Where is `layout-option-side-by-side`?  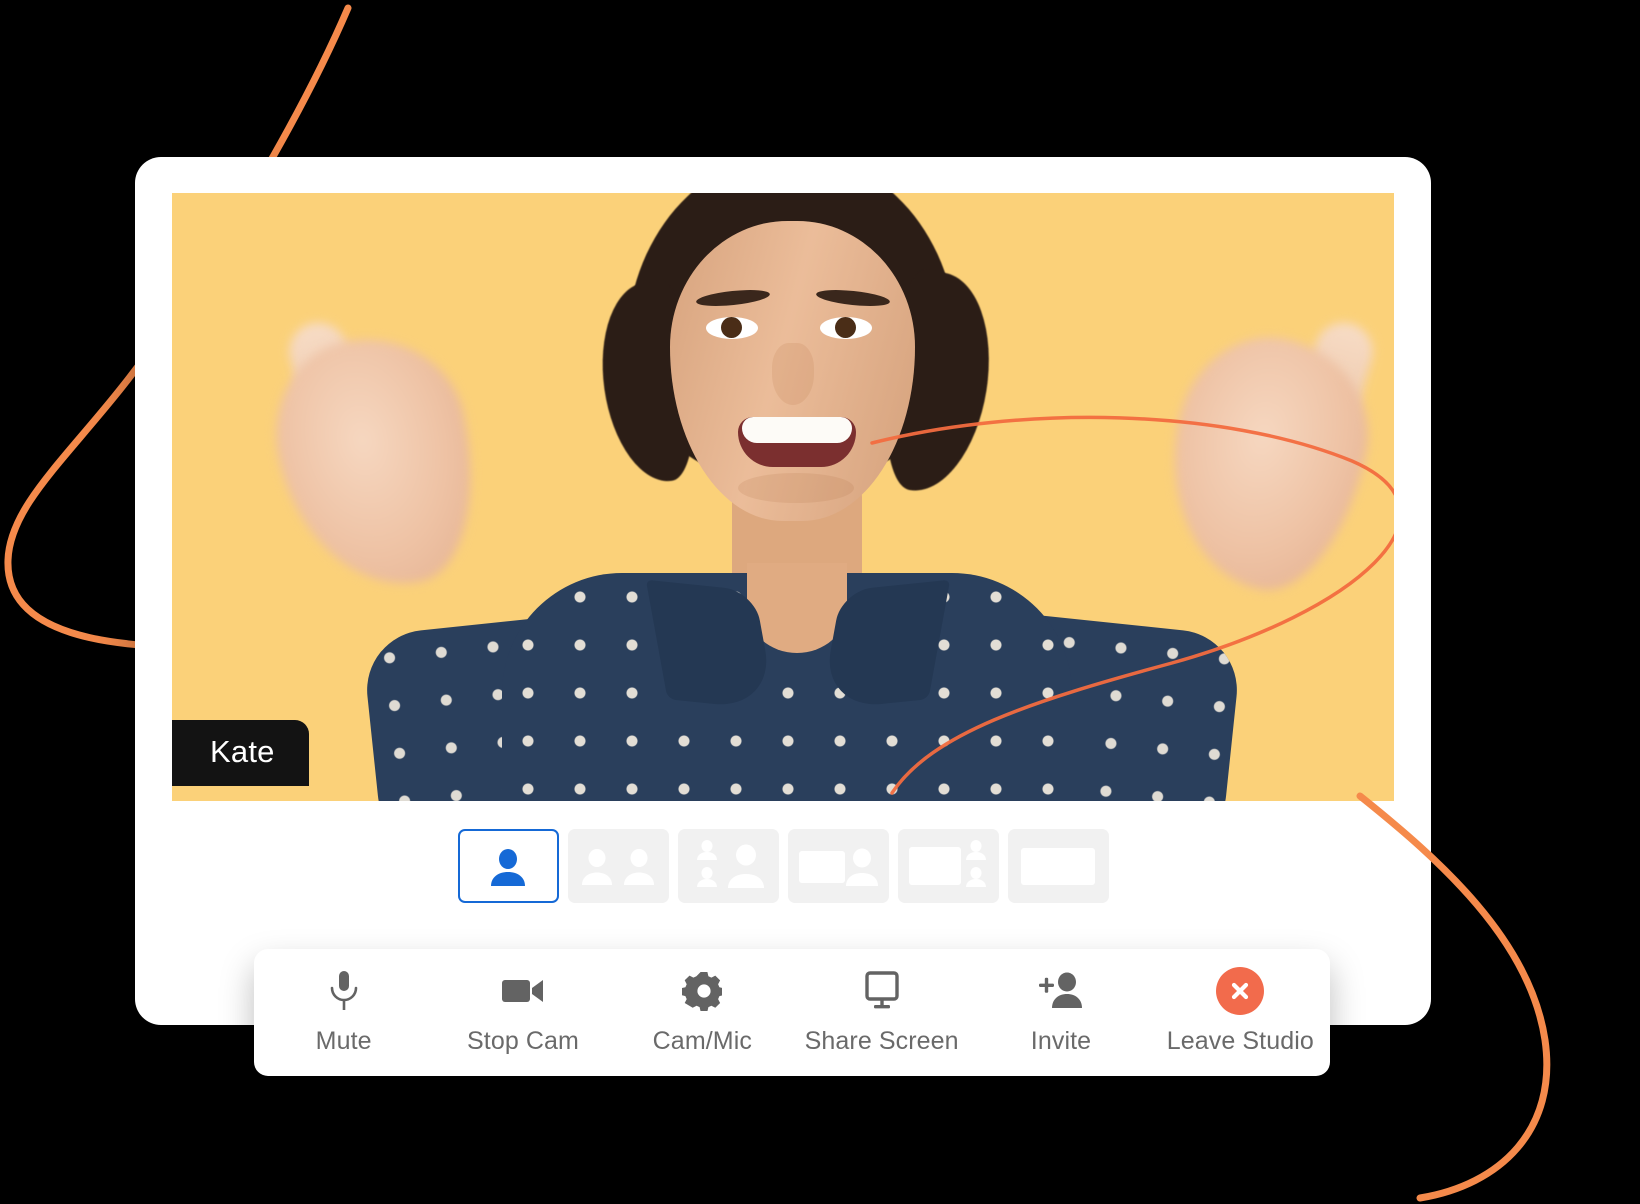
layout-option-side-by-side is located at coordinates (618, 866).